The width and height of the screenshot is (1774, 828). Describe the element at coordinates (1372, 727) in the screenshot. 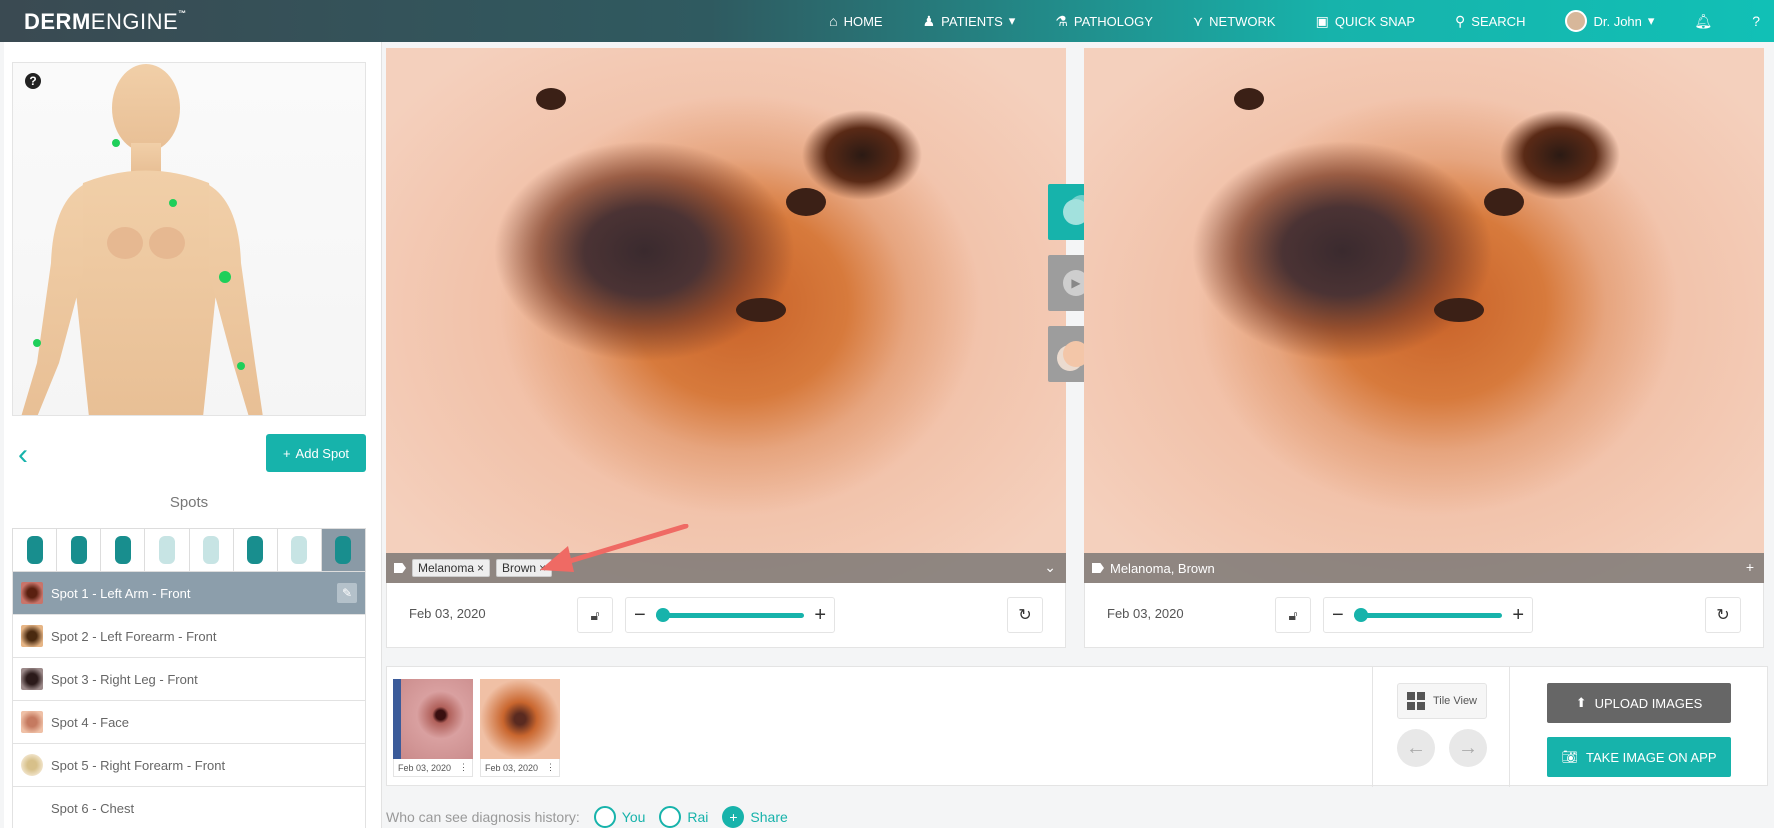

I see `divider` at that location.